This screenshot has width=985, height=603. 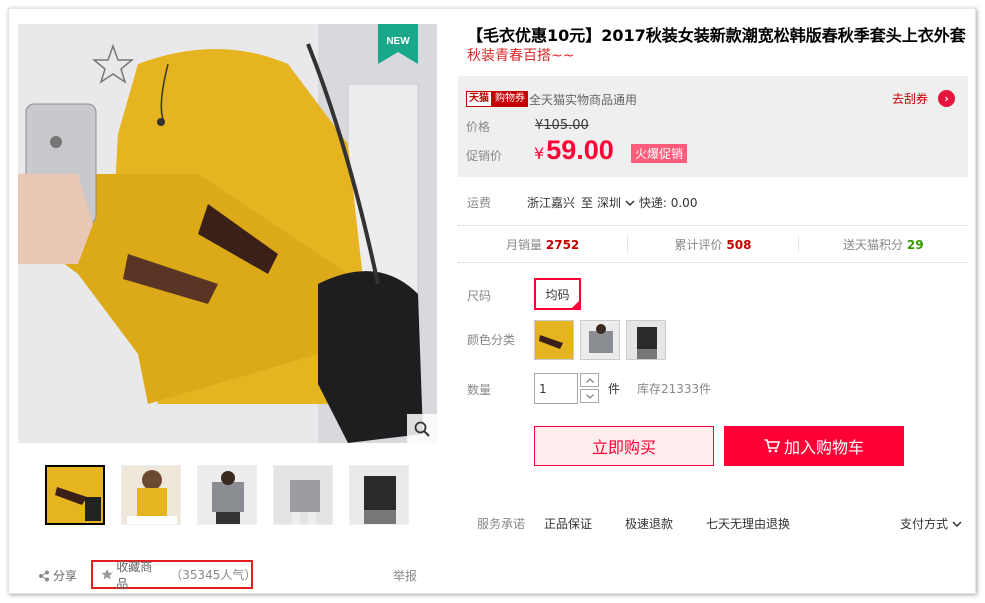 I want to click on sales-stats: 月销量 2752 累计评价 508 送天猫积分 29, so click(x=713, y=244).